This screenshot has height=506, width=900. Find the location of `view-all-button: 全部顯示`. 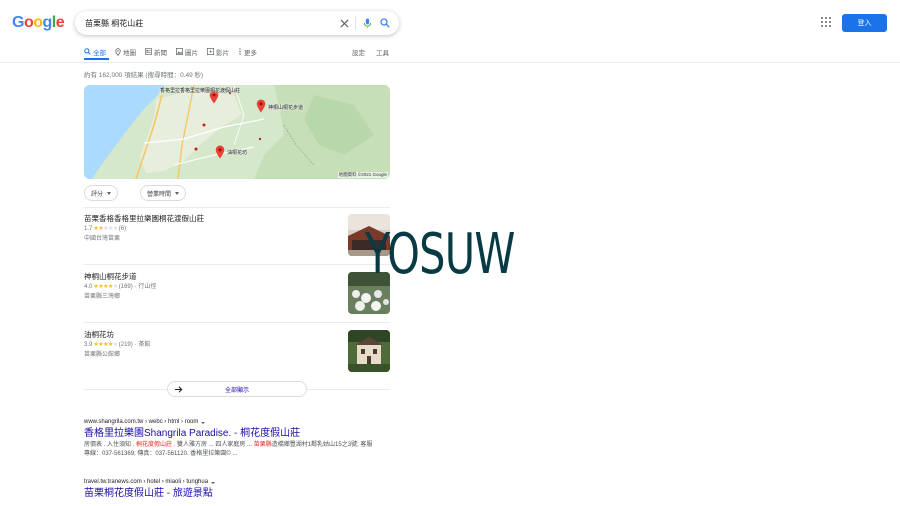

view-all-button: 全部顯示 is located at coordinates (237, 389).